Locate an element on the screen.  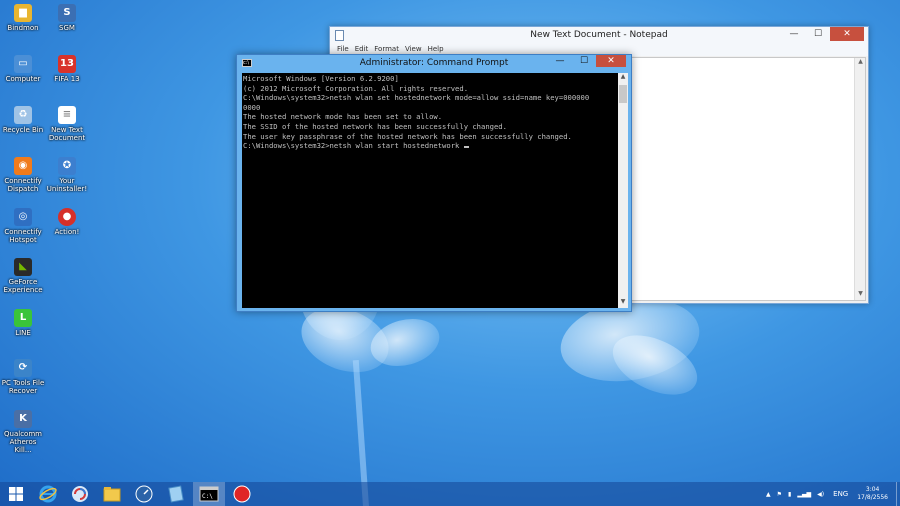
icon-label: Action! is located at coordinates (67, 232).